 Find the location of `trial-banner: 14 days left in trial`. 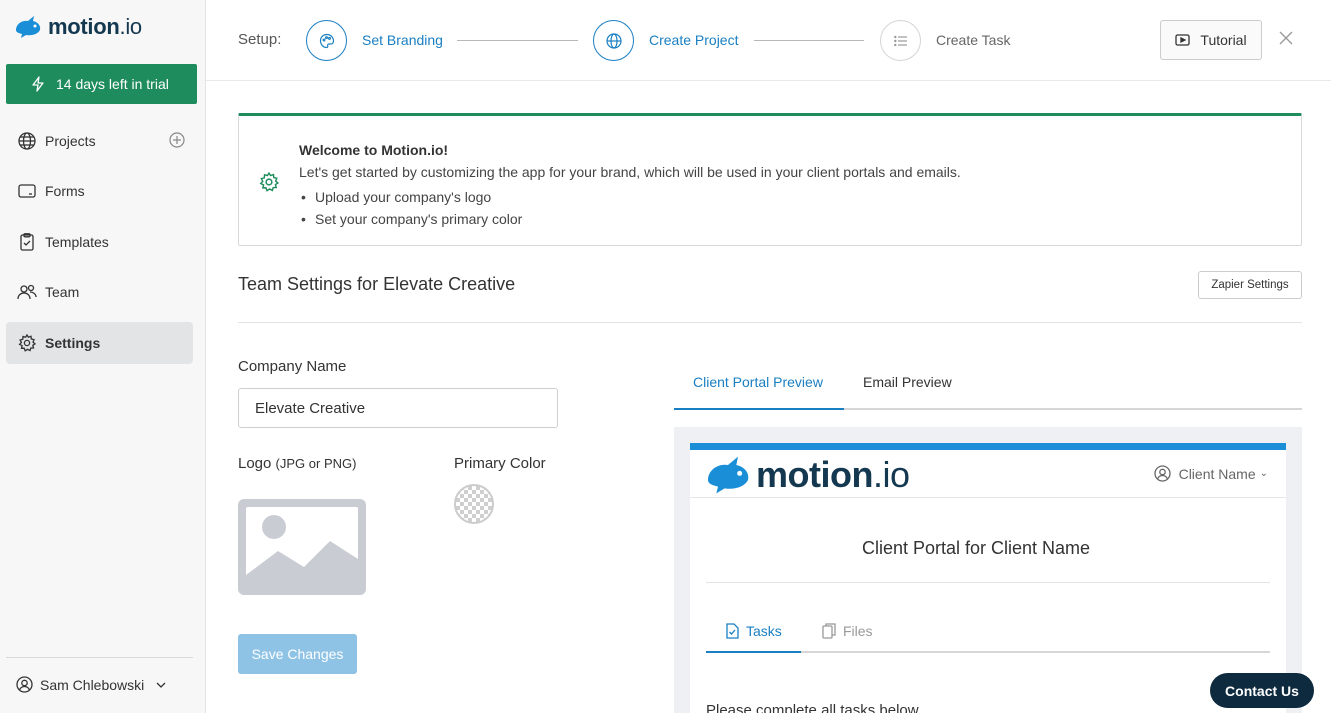

trial-banner: 14 days left in trial is located at coordinates (101, 84).